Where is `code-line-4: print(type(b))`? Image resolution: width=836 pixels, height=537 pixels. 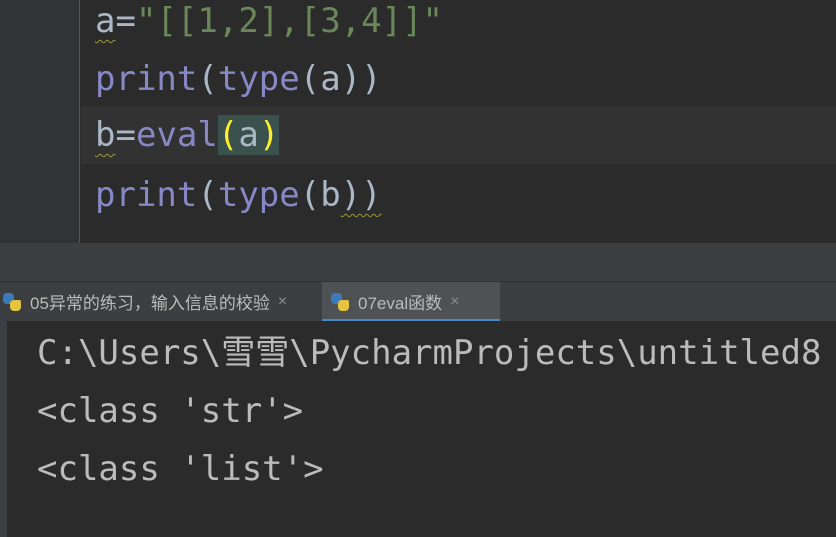 code-line-4: print(type(b)) is located at coordinates (238, 195).